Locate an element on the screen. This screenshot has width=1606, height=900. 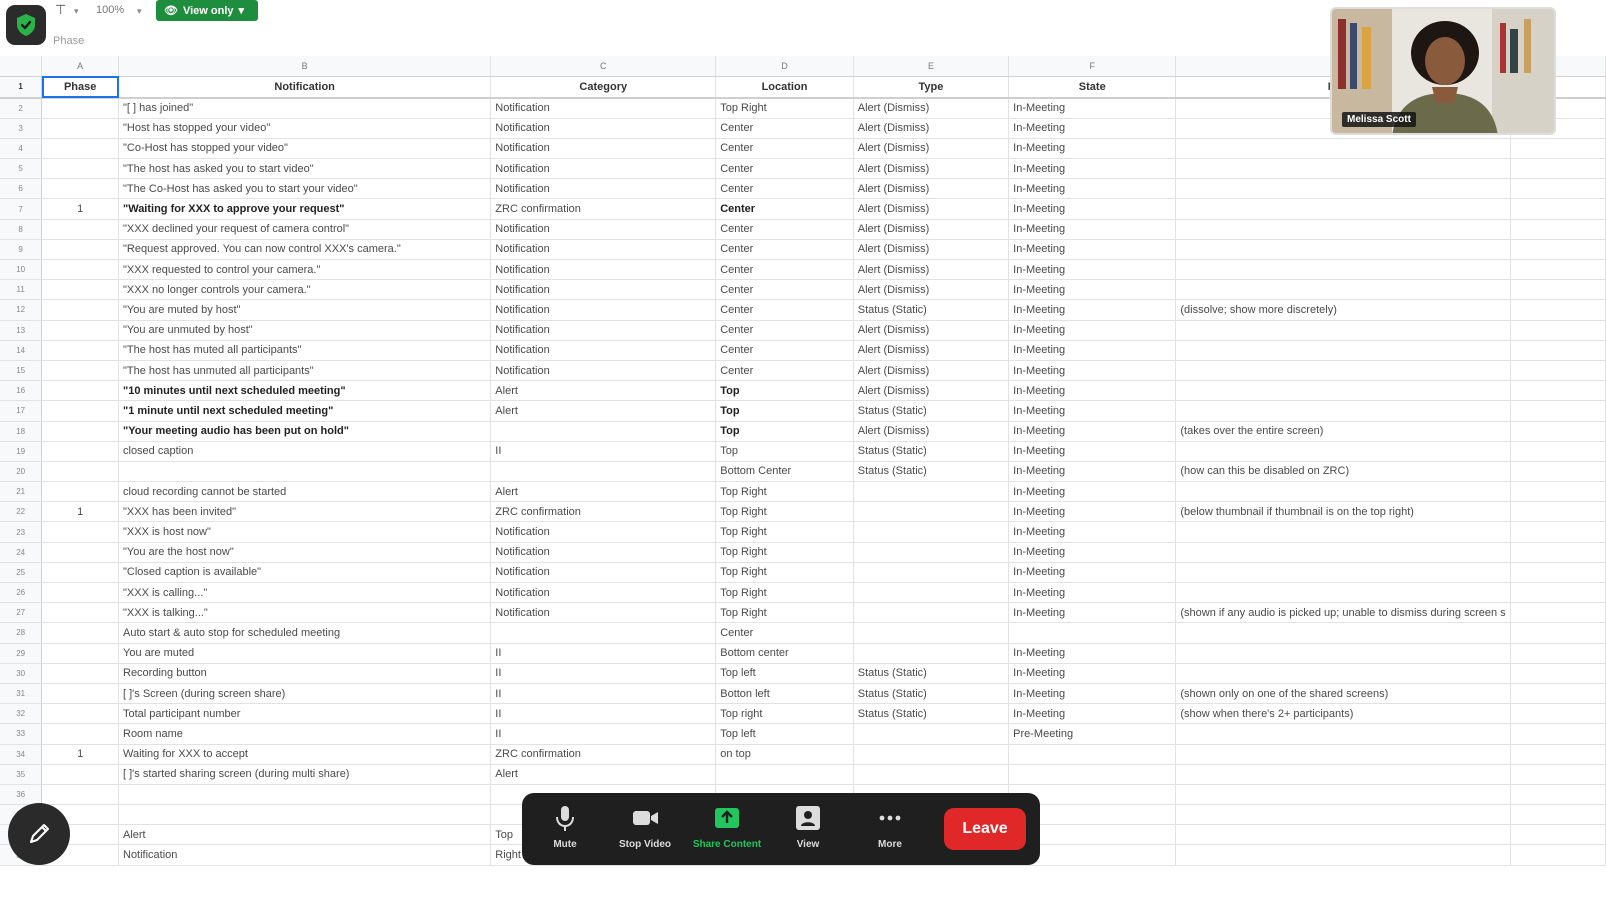
notification-cell: Room name is located at coordinates (305, 734).